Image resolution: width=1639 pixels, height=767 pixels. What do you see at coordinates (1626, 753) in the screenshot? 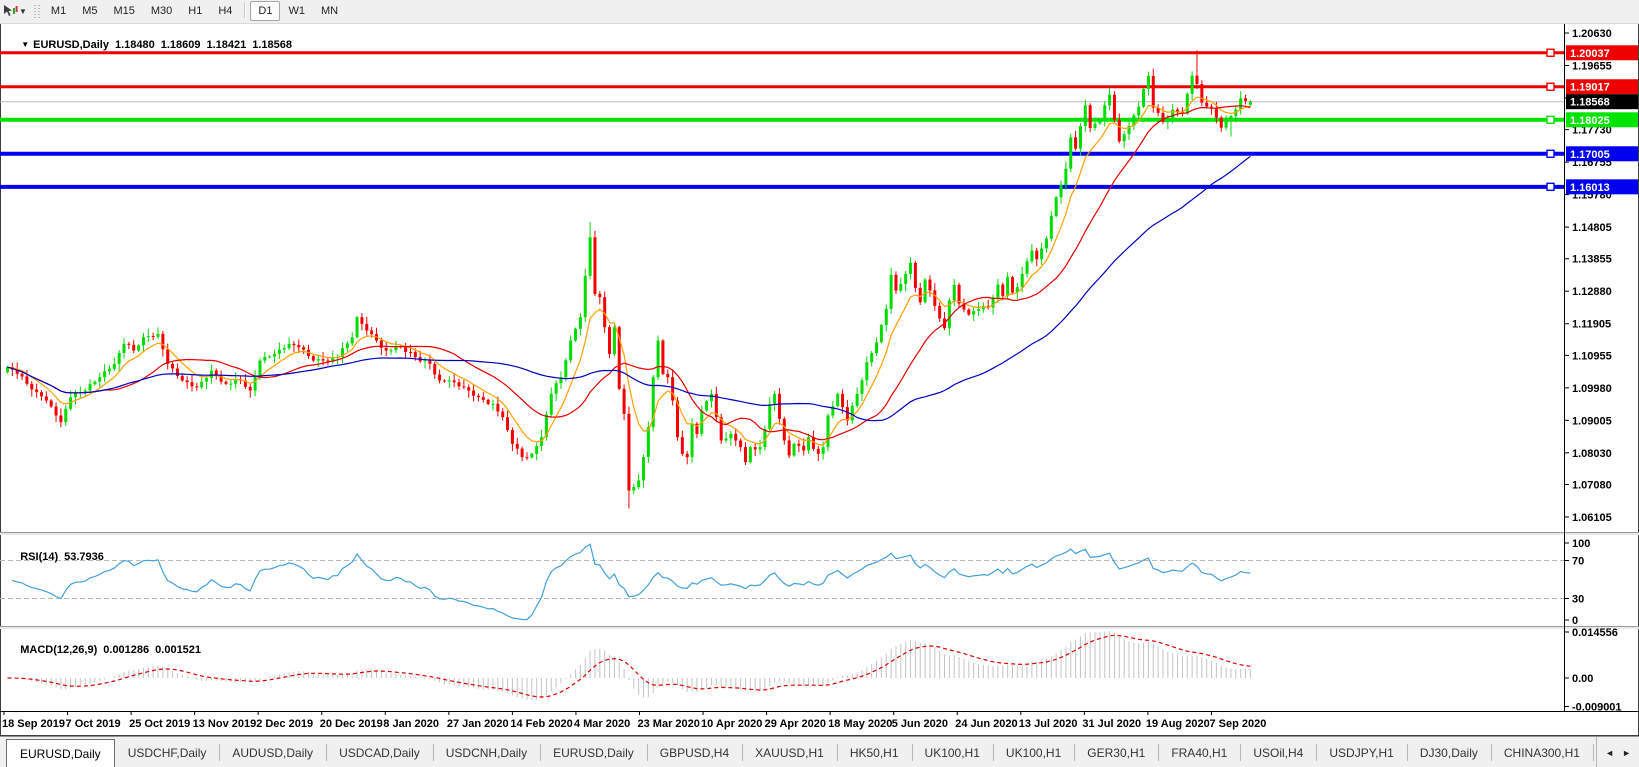
I see `tab-scroll-right-icon: ►` at bounding box center [1626, 753].